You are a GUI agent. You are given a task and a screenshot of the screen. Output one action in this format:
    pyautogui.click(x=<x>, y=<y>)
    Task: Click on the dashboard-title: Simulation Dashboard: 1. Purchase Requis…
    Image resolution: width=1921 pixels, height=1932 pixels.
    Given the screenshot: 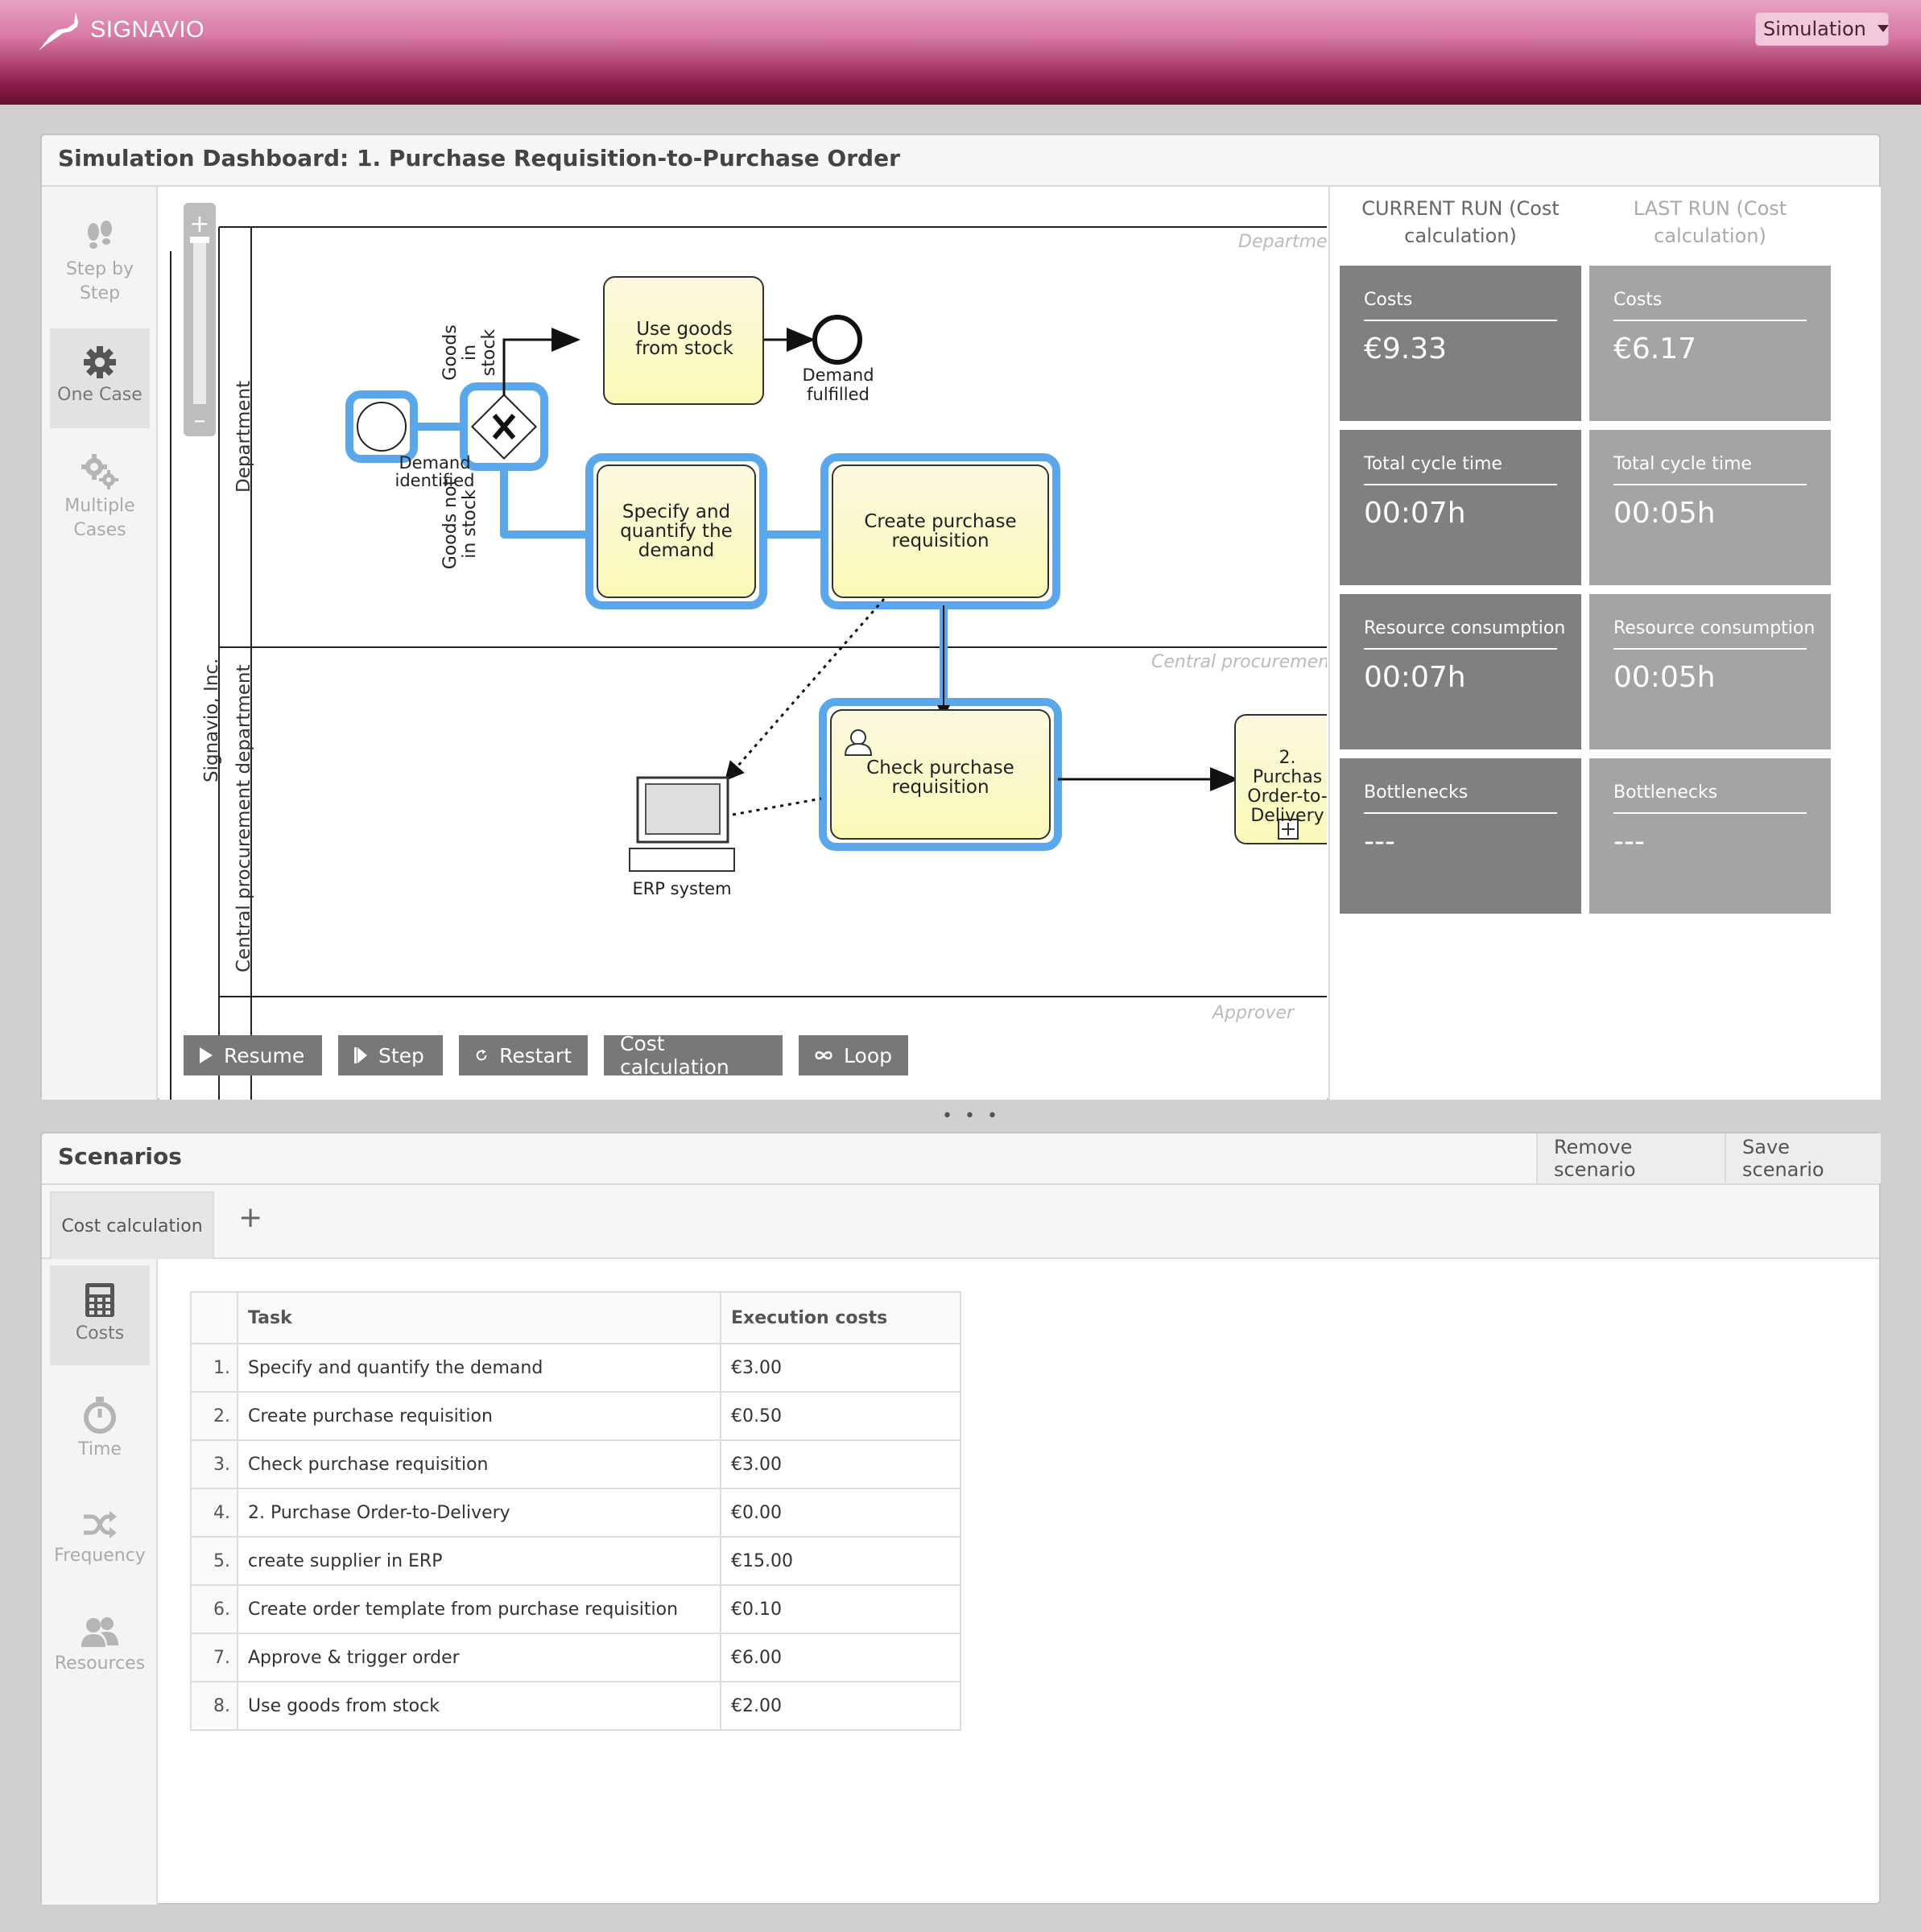 What is the action you would take?
    pyautogui.click(x=960, y=161)
    